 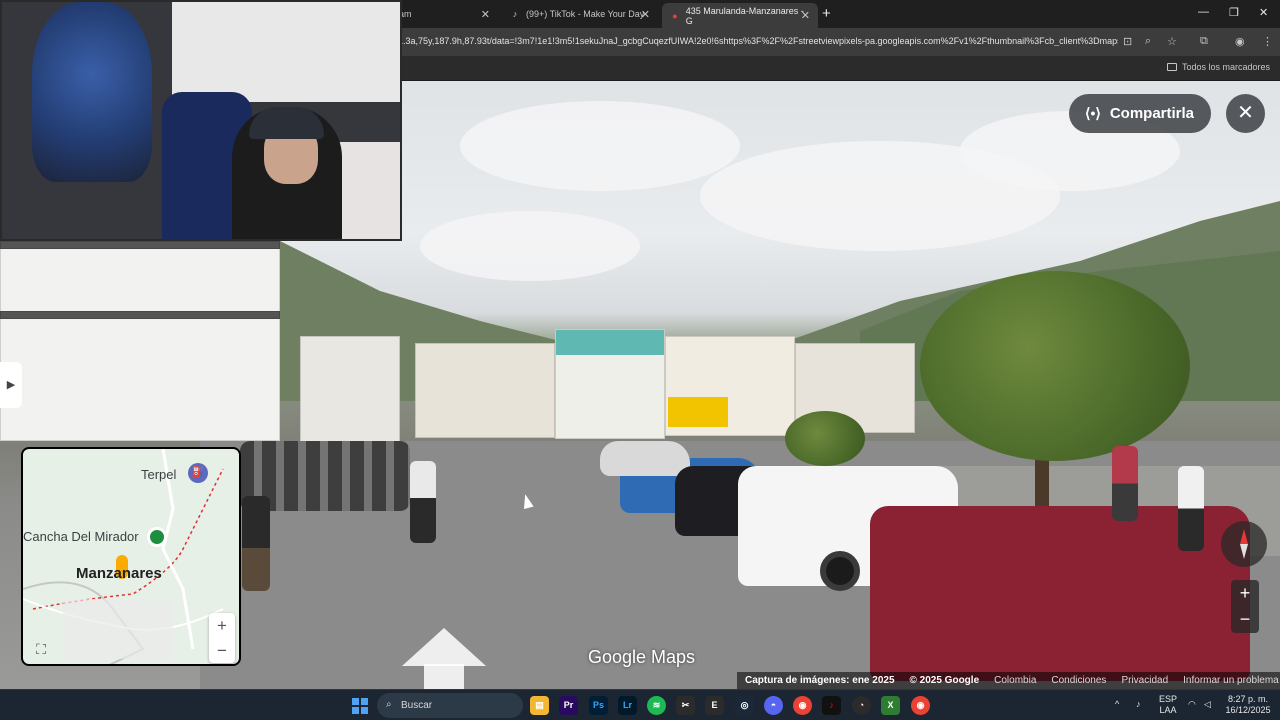 I want to click on windows-start-icon, so click(x=360, y=706).